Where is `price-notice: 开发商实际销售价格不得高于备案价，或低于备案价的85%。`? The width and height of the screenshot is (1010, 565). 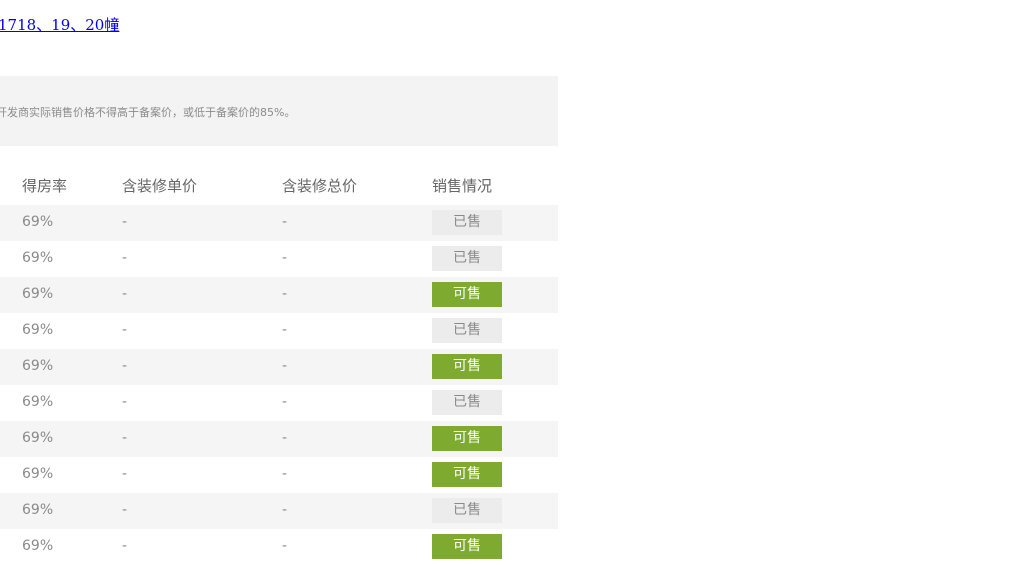 price-notice: 开发商实际销售价格不得高于备案价，或低于备案价的85%。 is located at coordinates (279, 111).